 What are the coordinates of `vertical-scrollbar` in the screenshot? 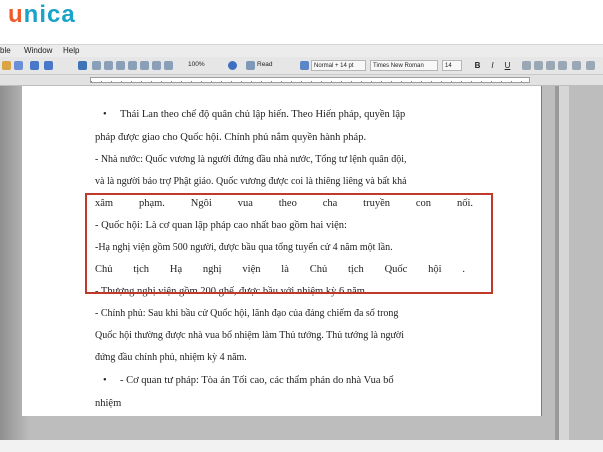 It's located at (564, 263).